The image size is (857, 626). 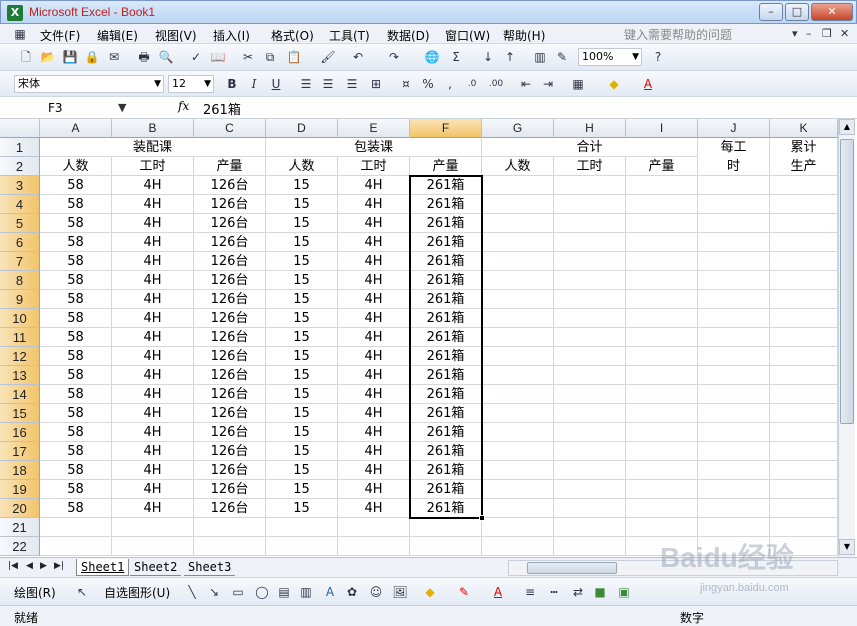 What do you see at coordinates (554, 592) in the screenshot?
I see `dash-style-icon: ┅` at bounding box center [554, 592].